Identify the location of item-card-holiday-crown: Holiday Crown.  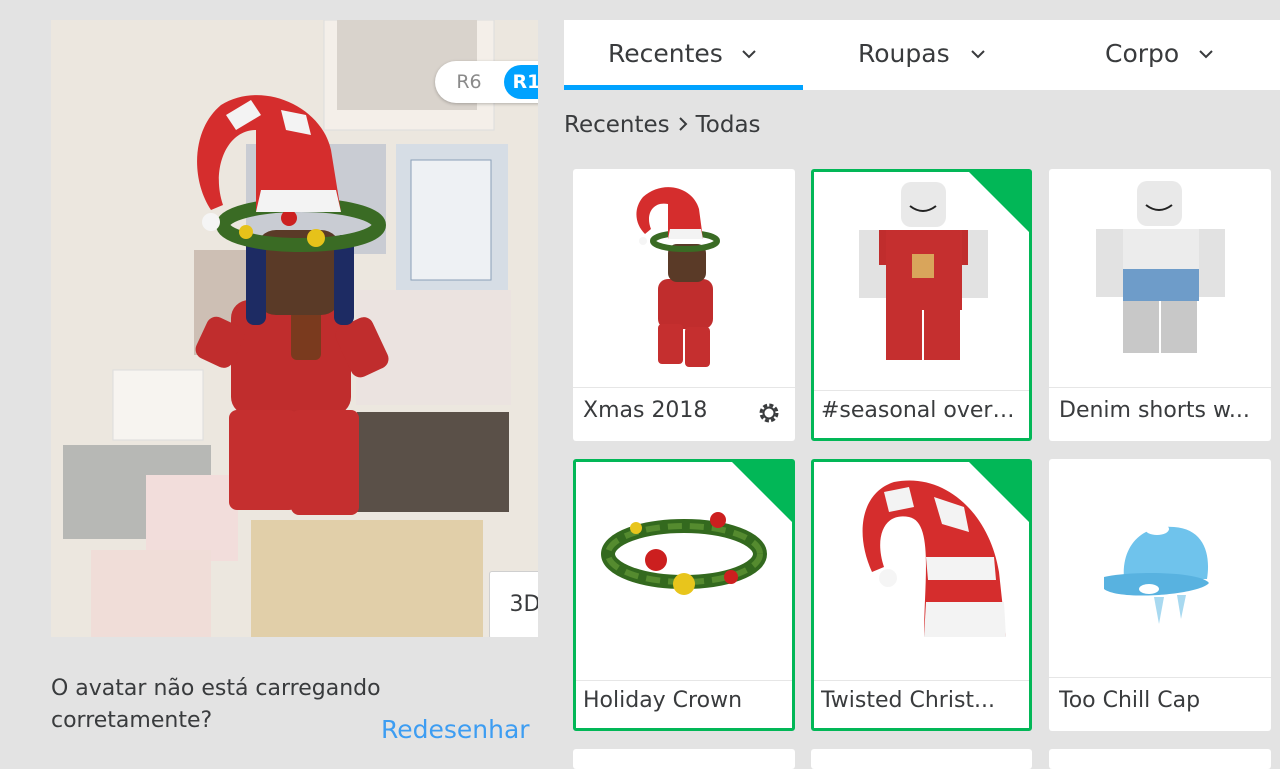
(684, 595).